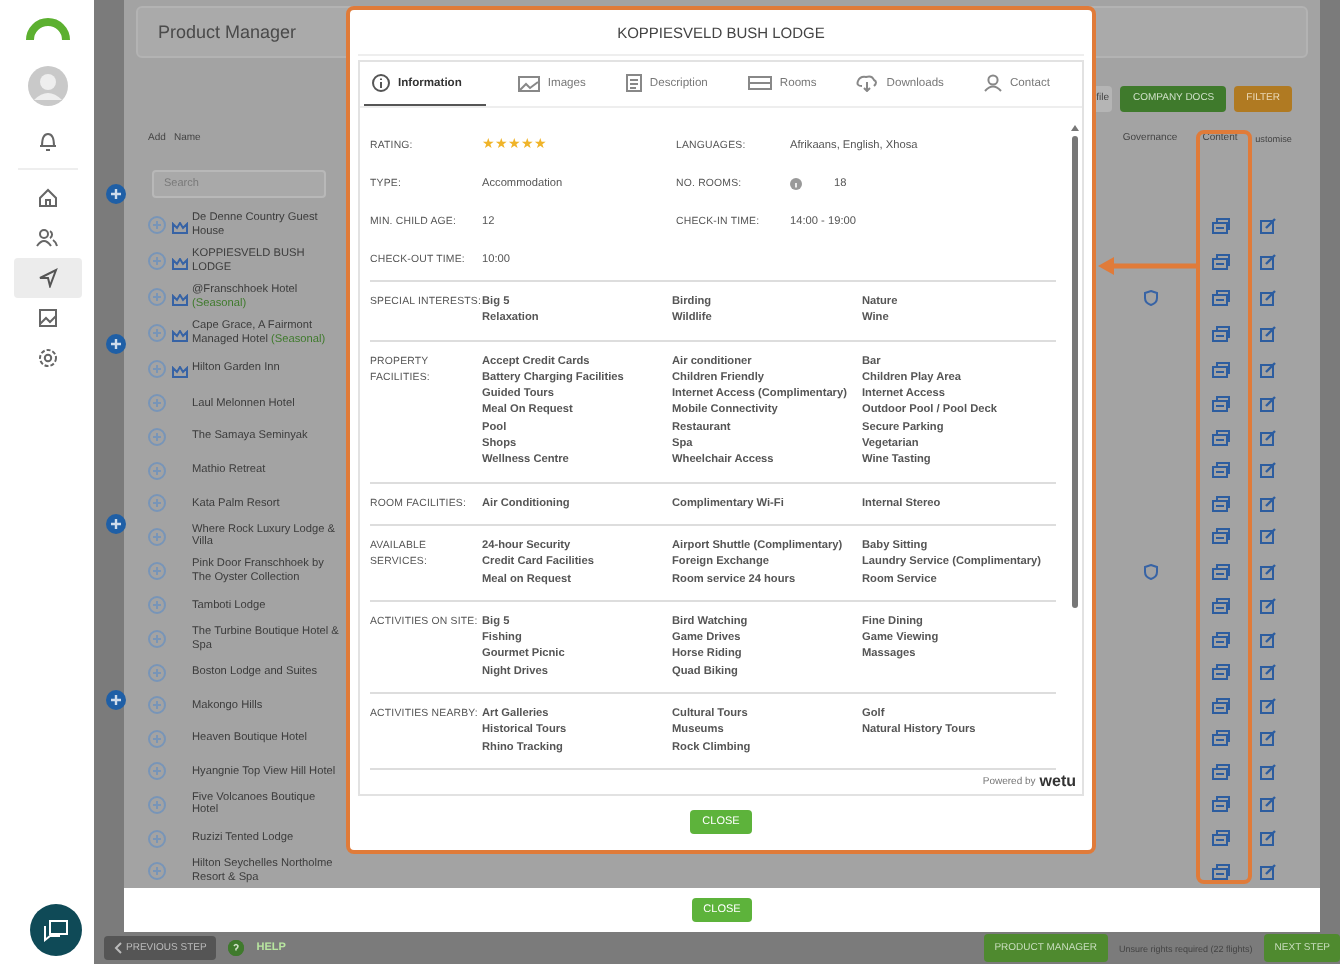  I want to click on settings-icon, so click(47, 358).